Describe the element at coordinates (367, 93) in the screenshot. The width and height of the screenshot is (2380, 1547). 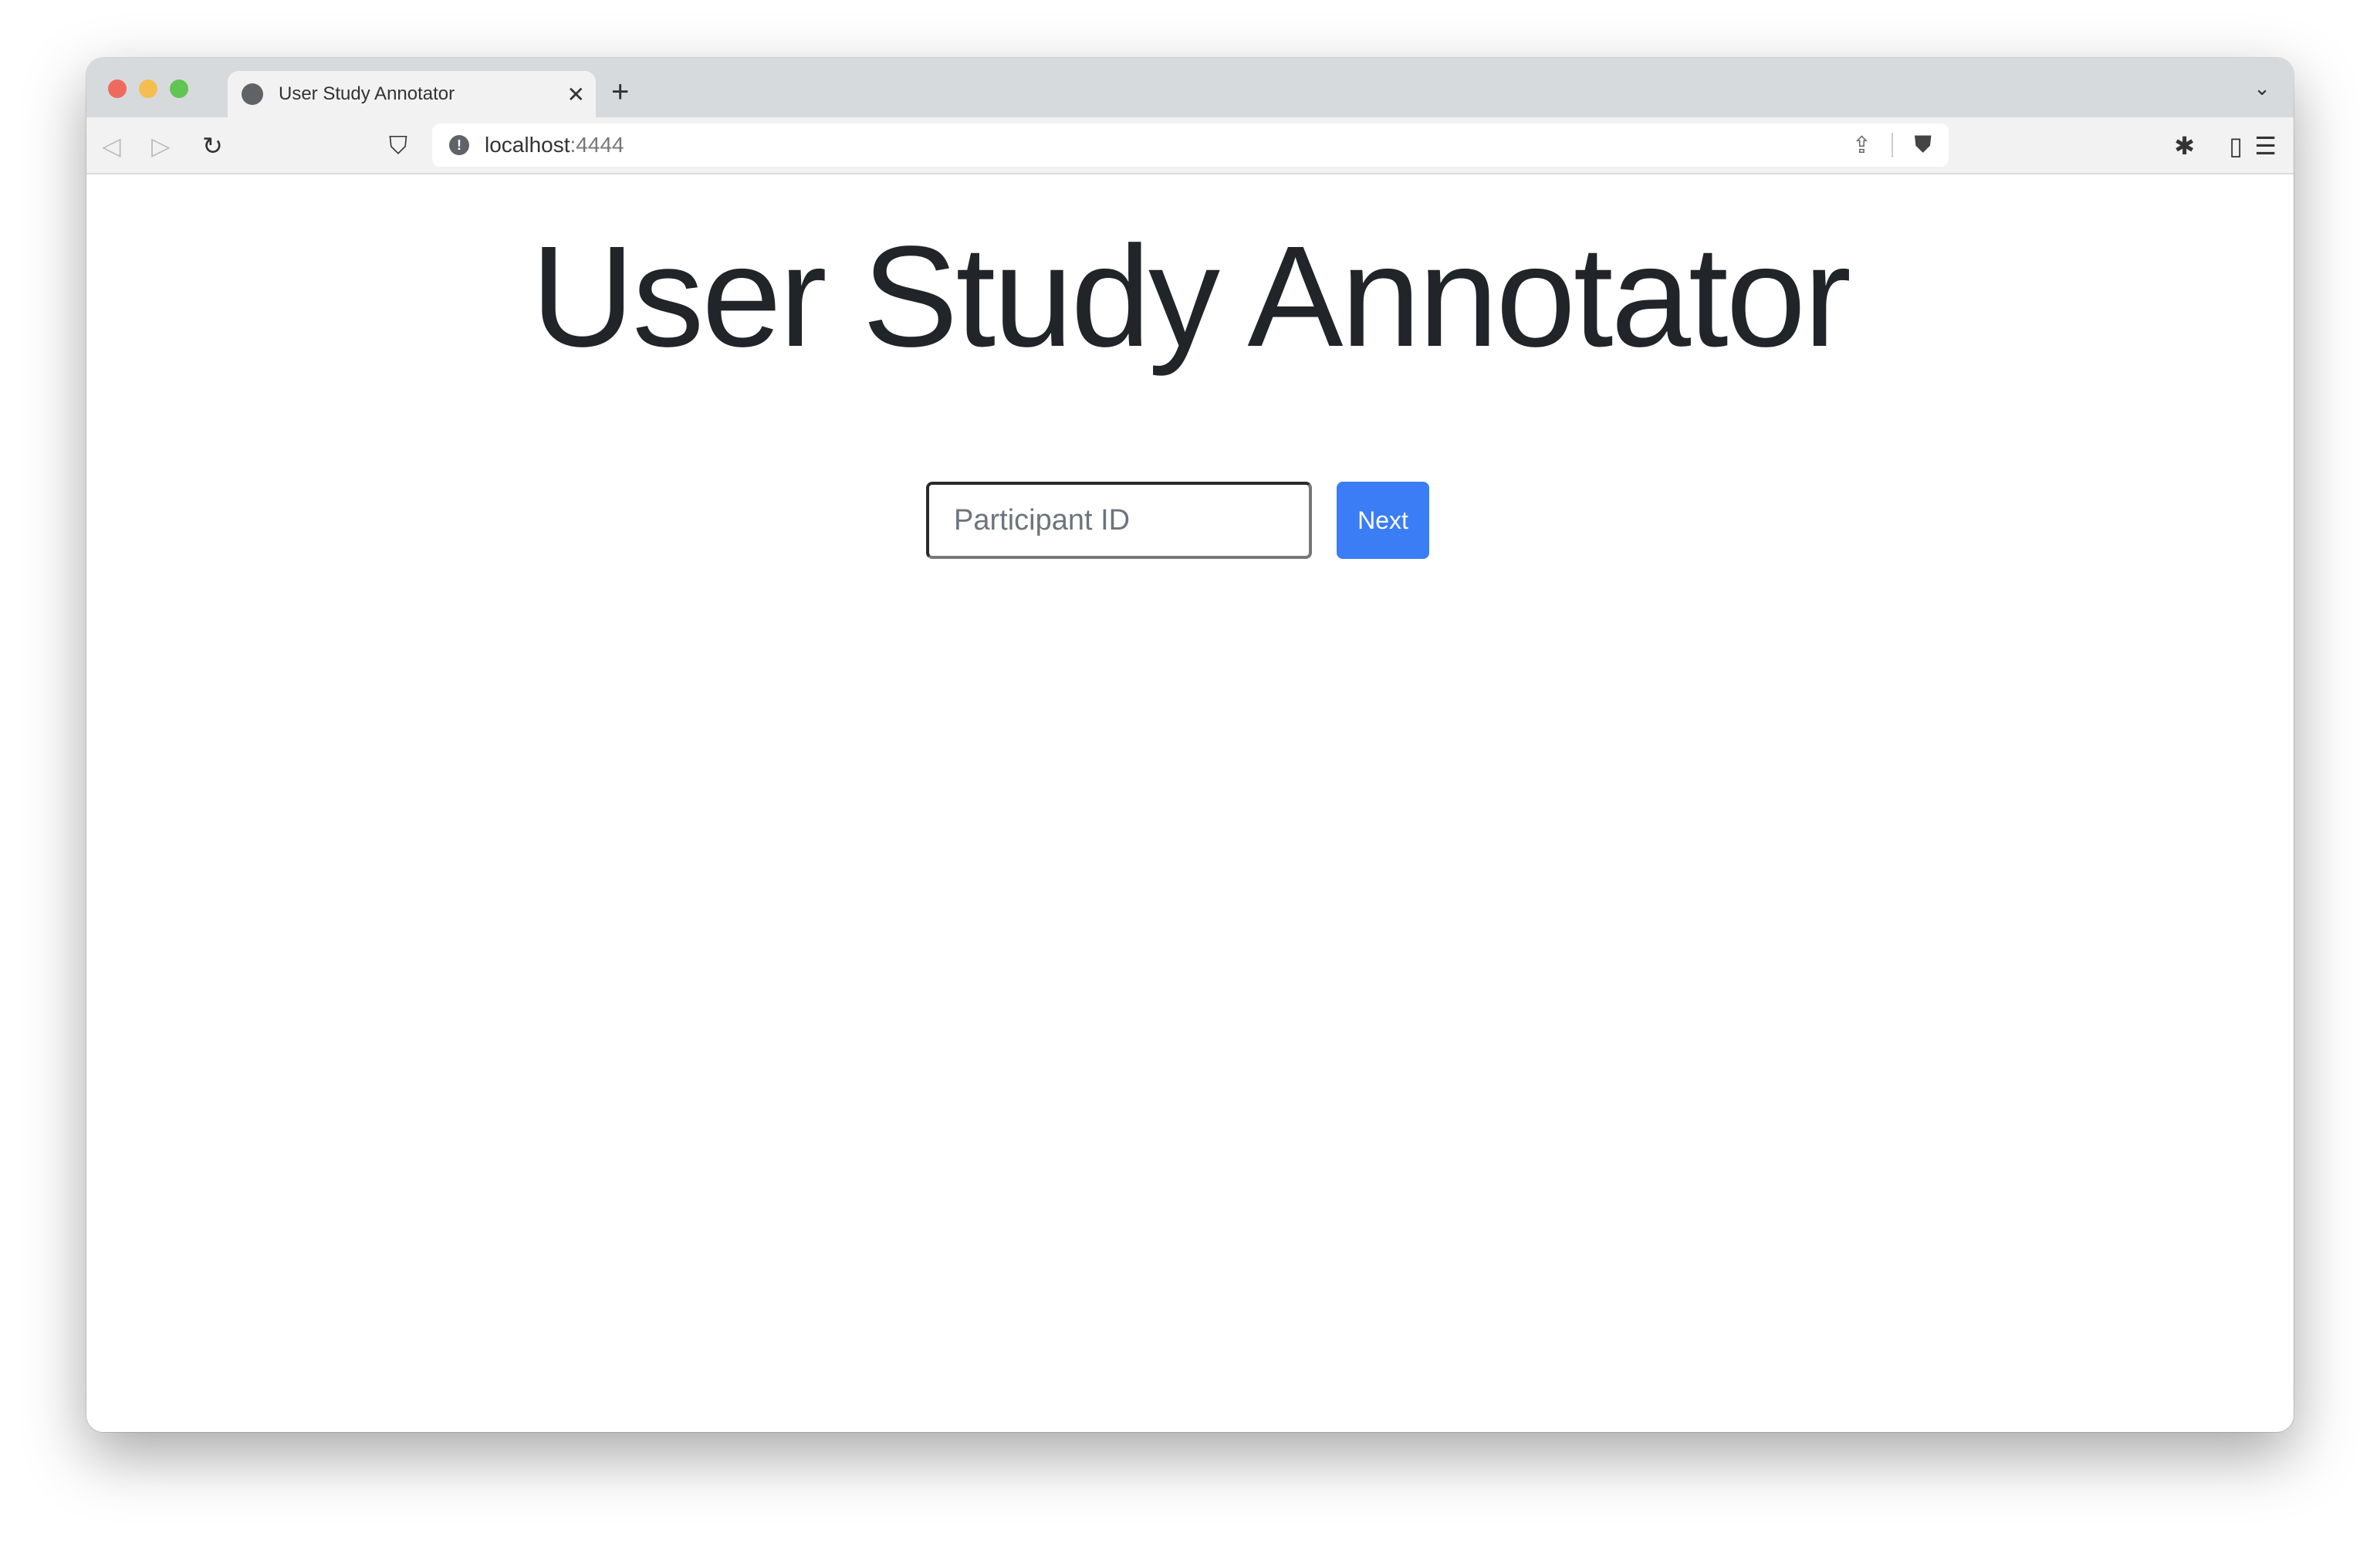
I see `tab-title: User Study Annotator` at that location.